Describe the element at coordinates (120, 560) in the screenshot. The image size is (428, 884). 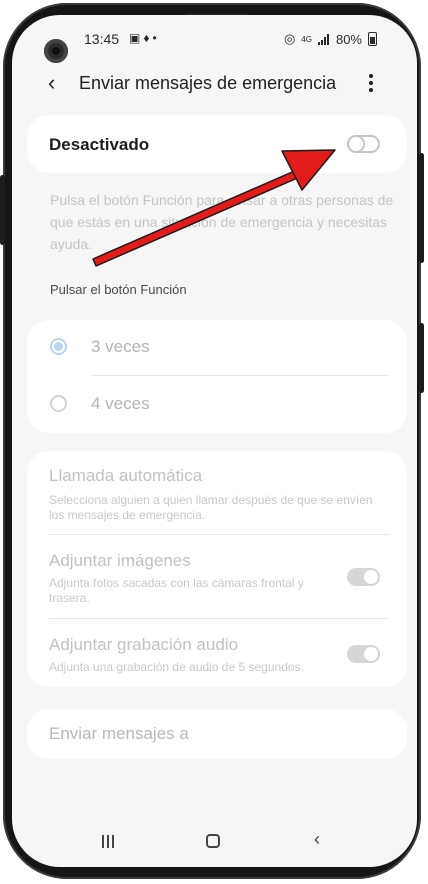
I see `attach-images-title: Adjuntar imágenes` at that location.